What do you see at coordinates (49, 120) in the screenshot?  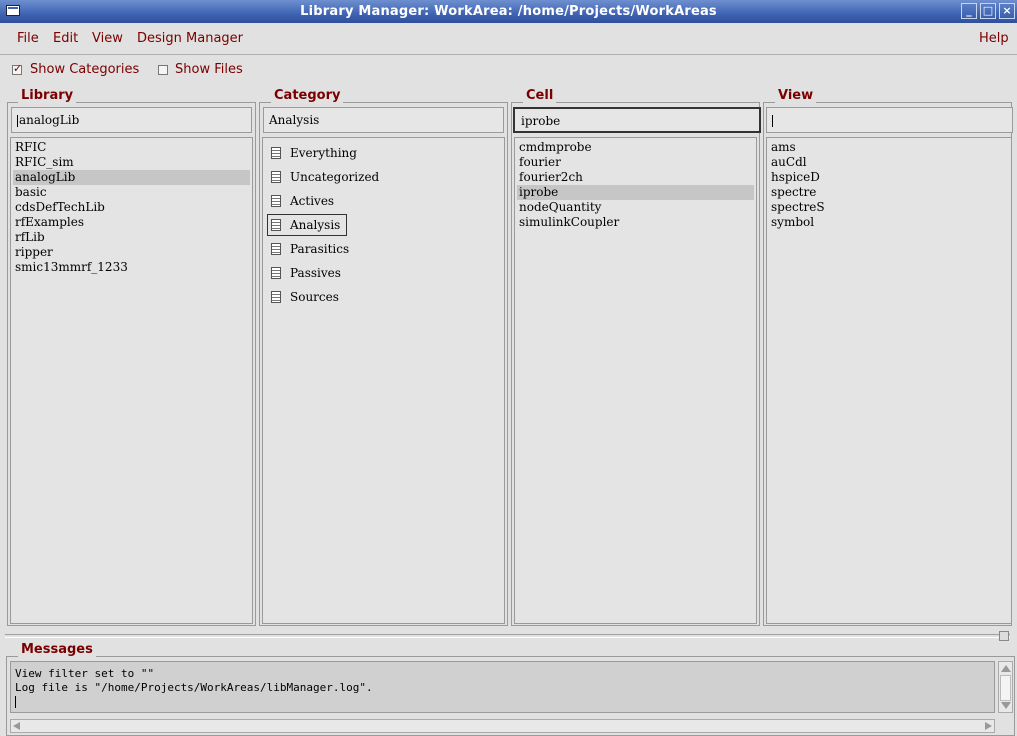 I see `library-filter-value: analogLib` at bounding box center [49, 120].